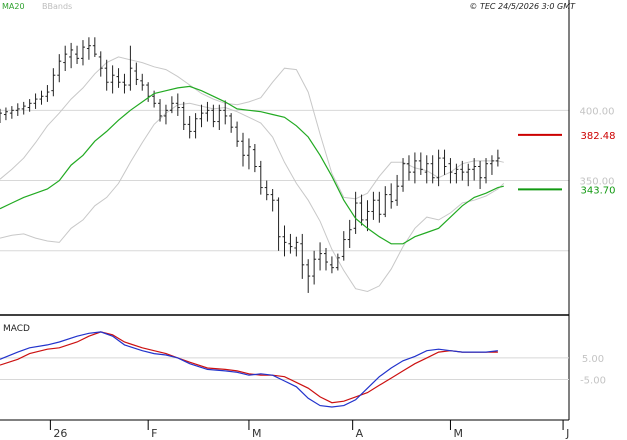 The height and width of the screenshot is (440, 627). I want to click on legend-ma20: MA20, so click(13, 6).